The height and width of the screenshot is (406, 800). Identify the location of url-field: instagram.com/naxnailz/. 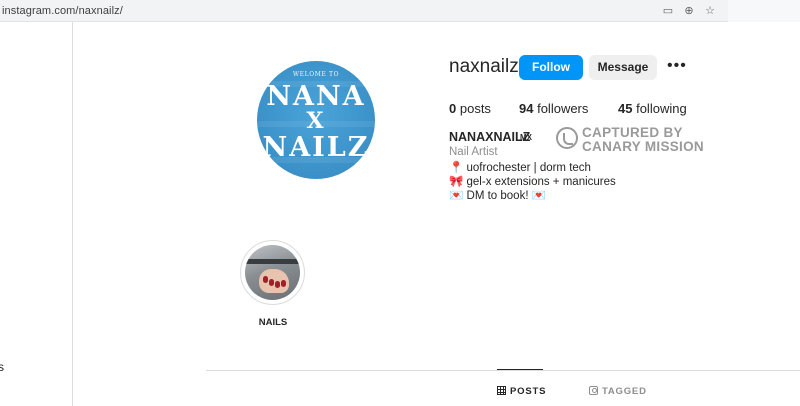
(363, 11).